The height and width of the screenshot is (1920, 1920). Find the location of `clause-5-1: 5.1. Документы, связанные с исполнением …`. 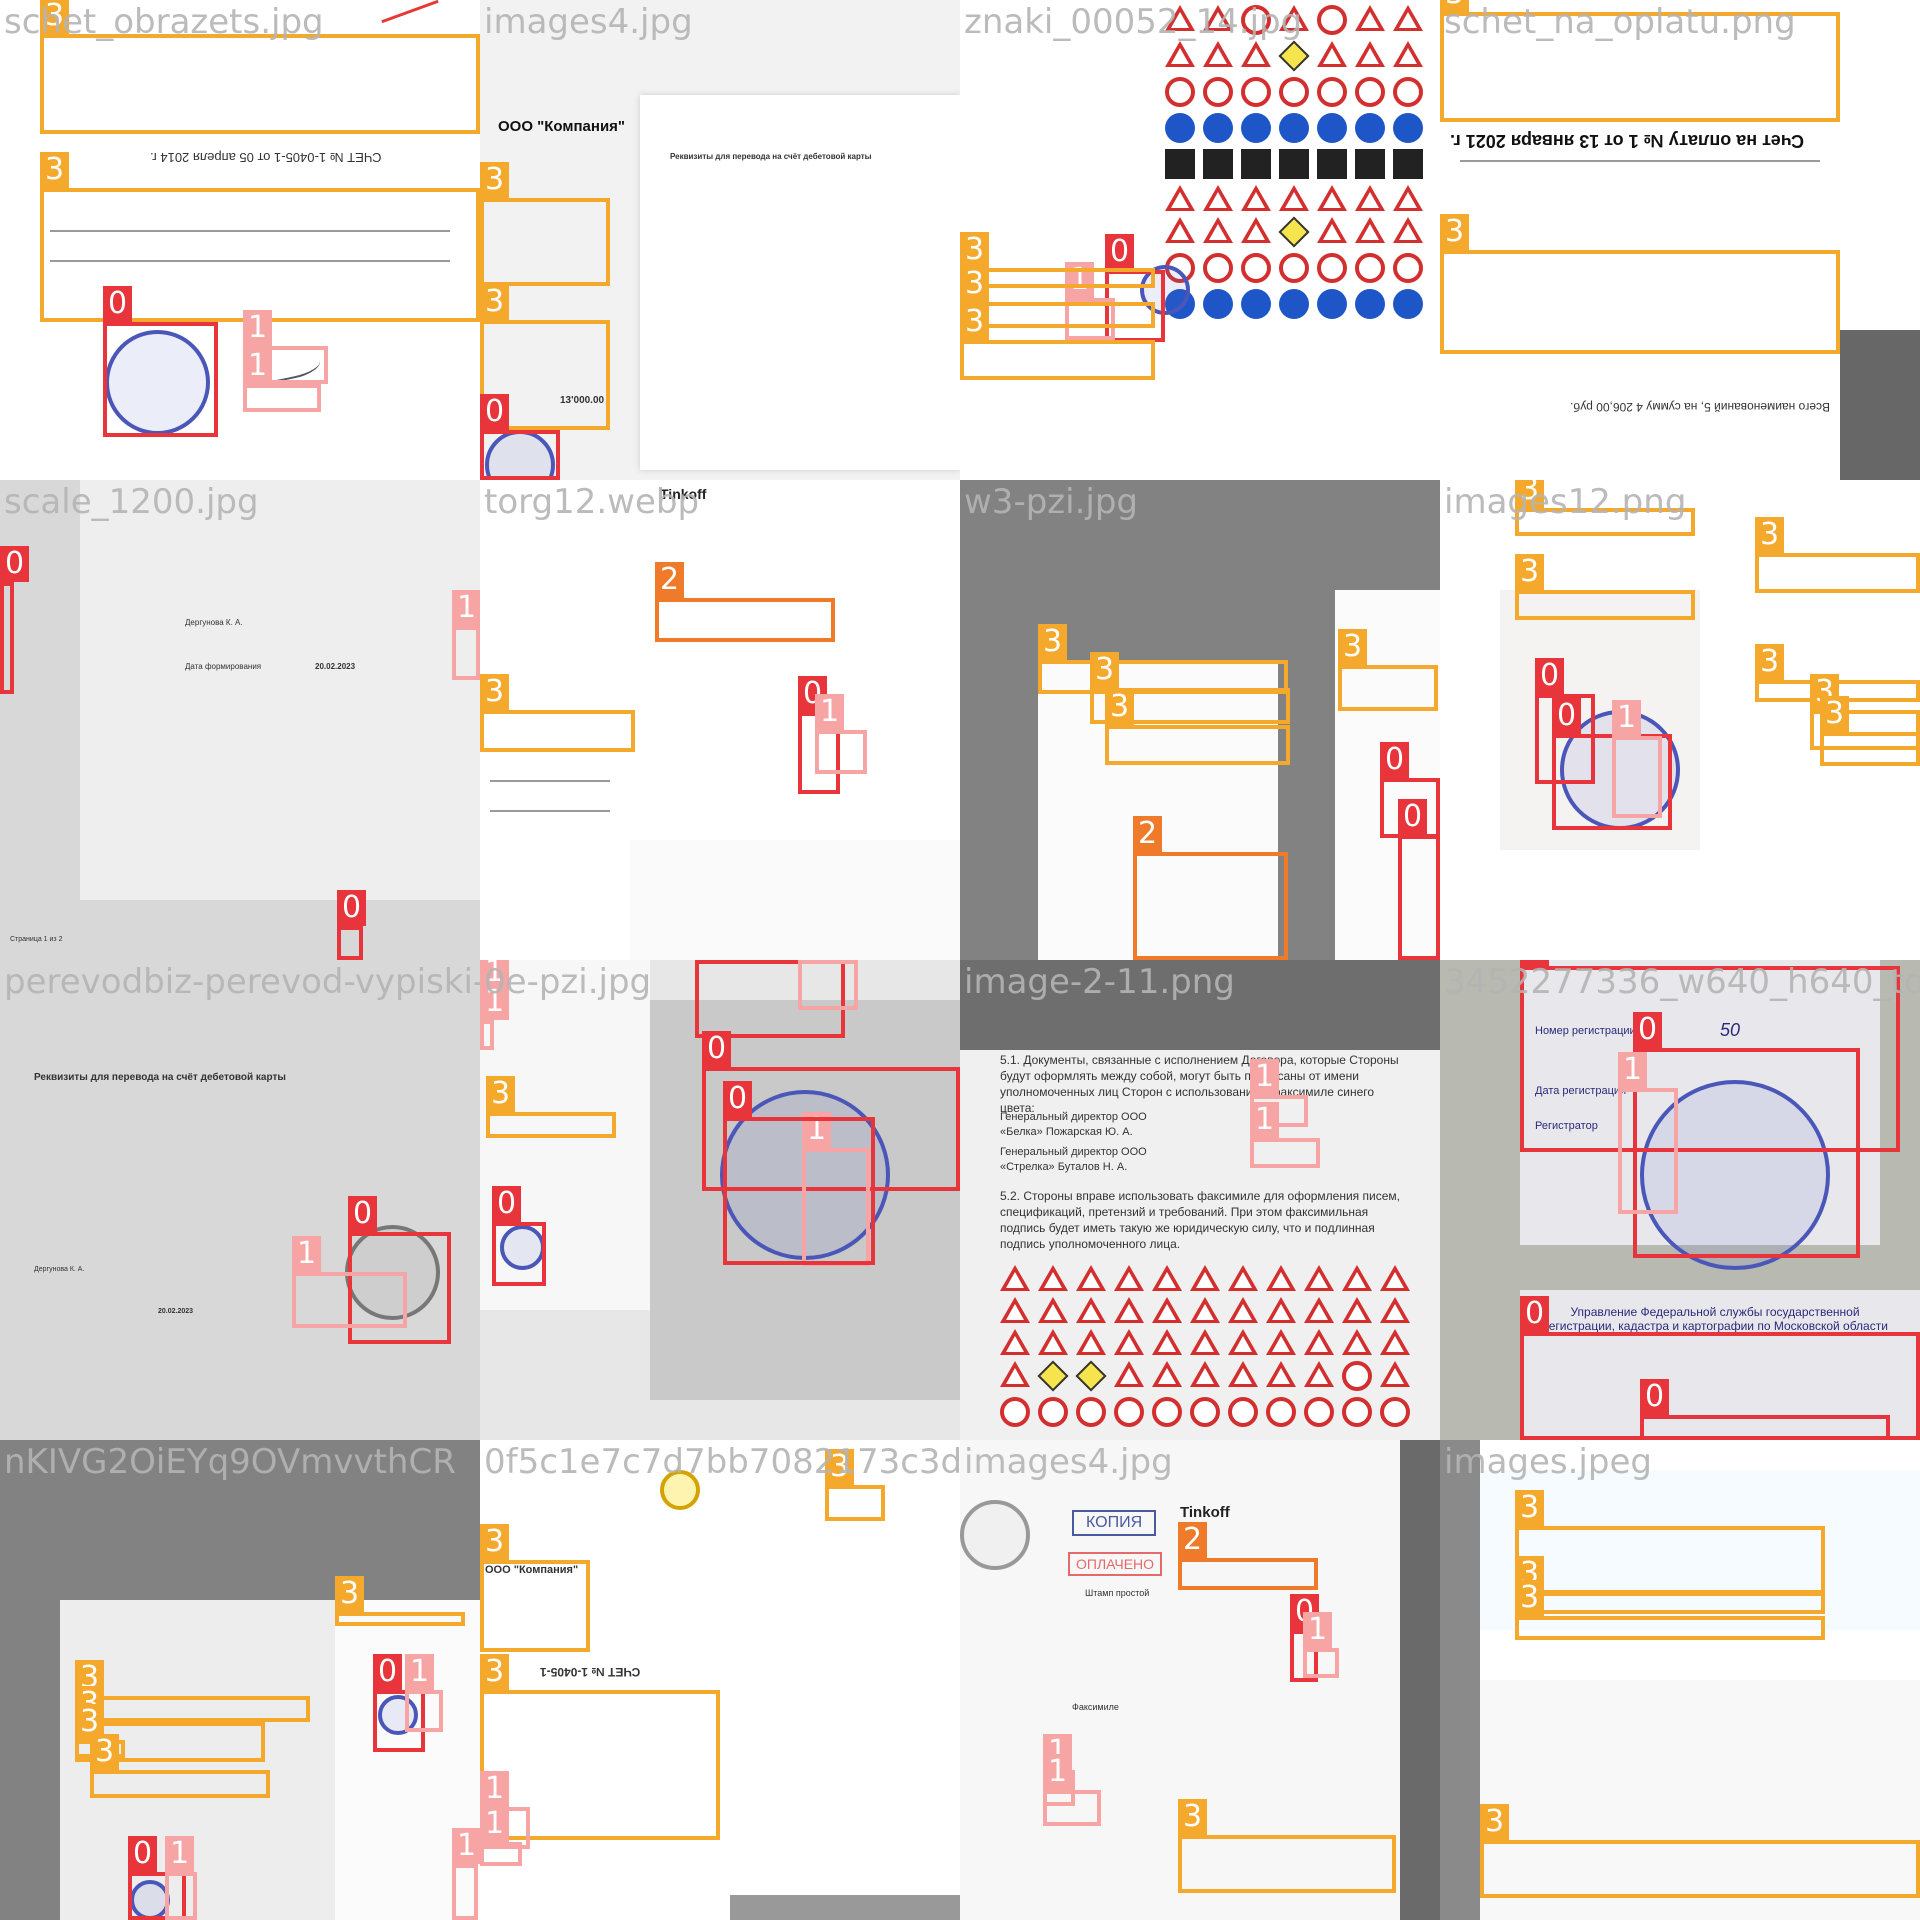

clause-5-1: 5.1. Документы, связанные с исполнением … is located at coordinates (1199, 1084).